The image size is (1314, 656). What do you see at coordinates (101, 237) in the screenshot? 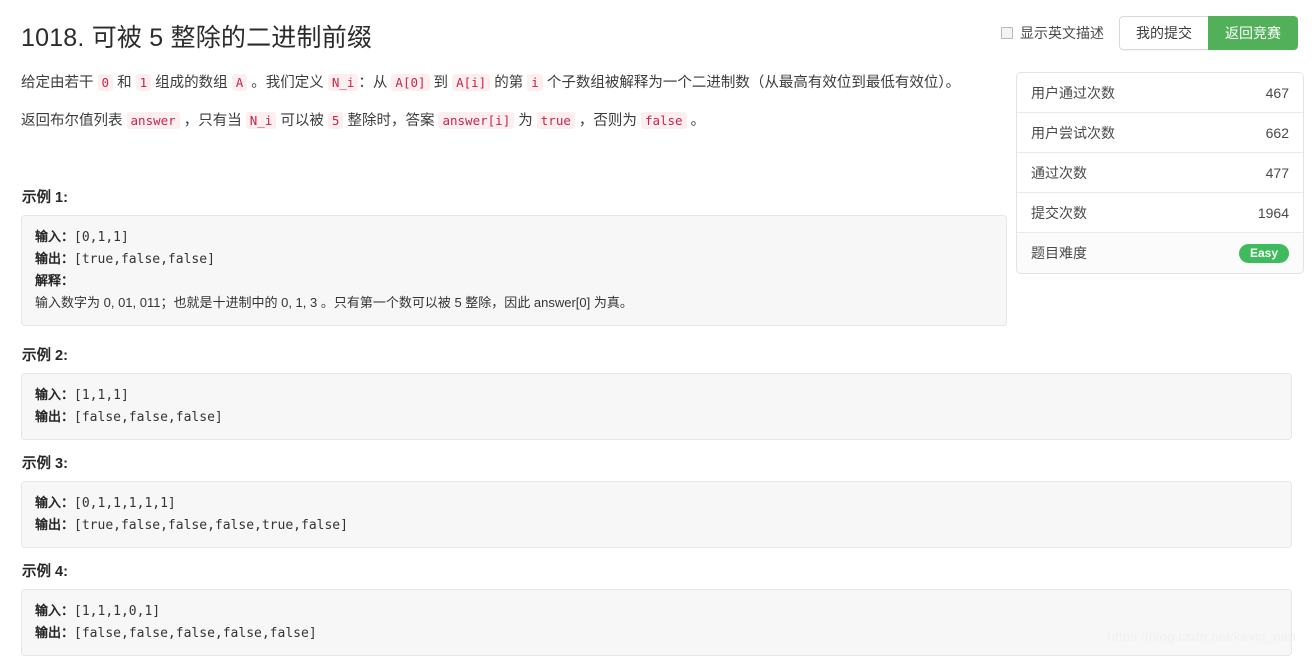
I see `code-value: [0,1,1]` at bounding box center [101, 237].